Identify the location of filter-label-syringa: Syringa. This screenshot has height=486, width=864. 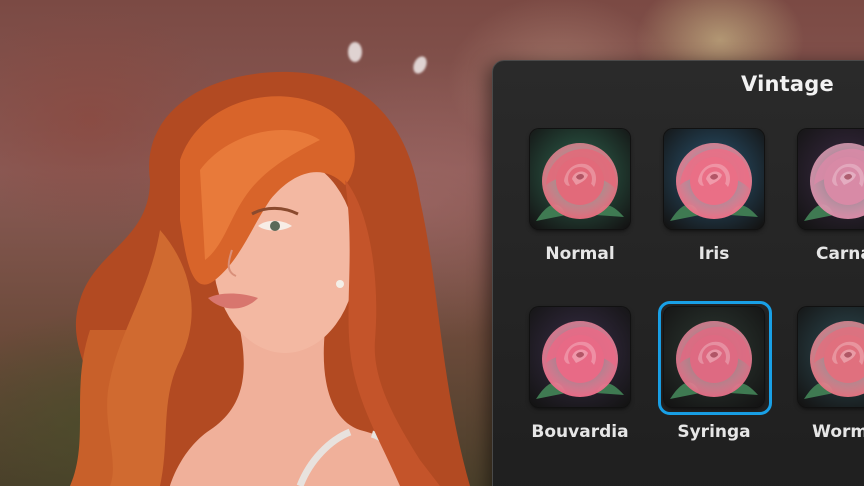
(714, 432).